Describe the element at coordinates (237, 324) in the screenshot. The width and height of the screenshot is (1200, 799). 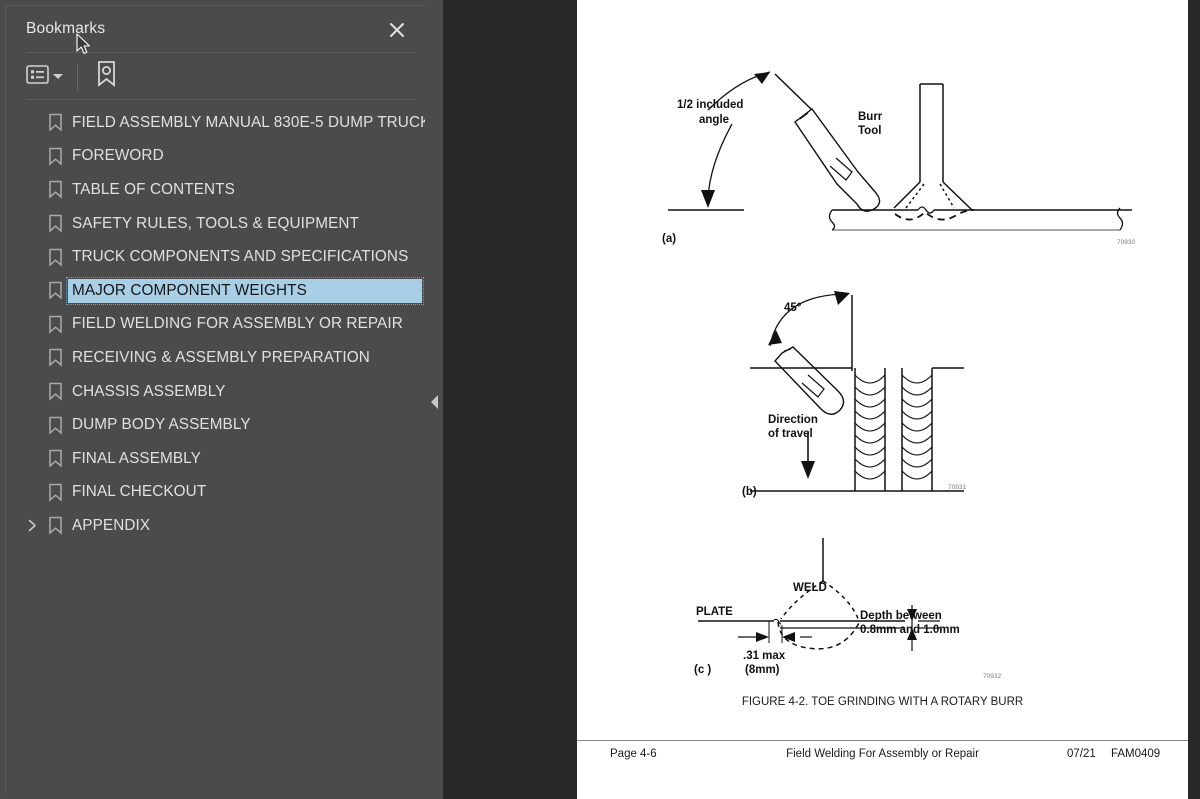
I see `bookmark-item-label: FIELD WELDING FOR ASSEMBLY OR REPAIR` at that location.